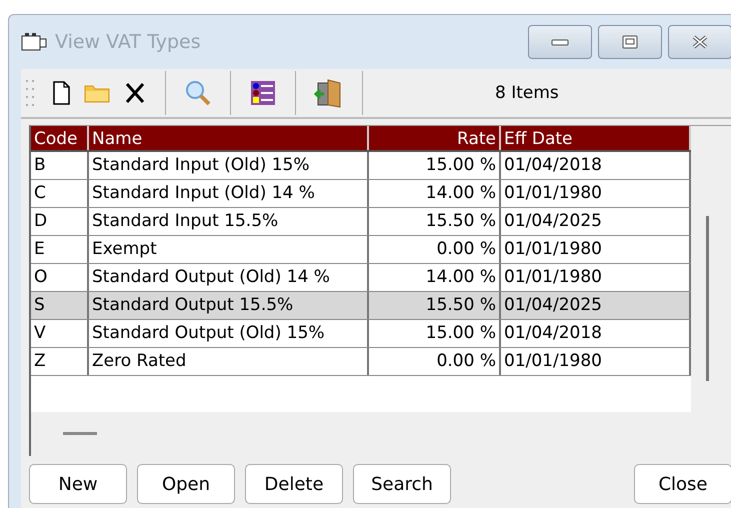 This screenshot has width=731, height=508. What do you see at coordinates (229, 221) in the screenshot?
I see `table-cell: Standard Input 15.5%` at bounding box center [229, 221].